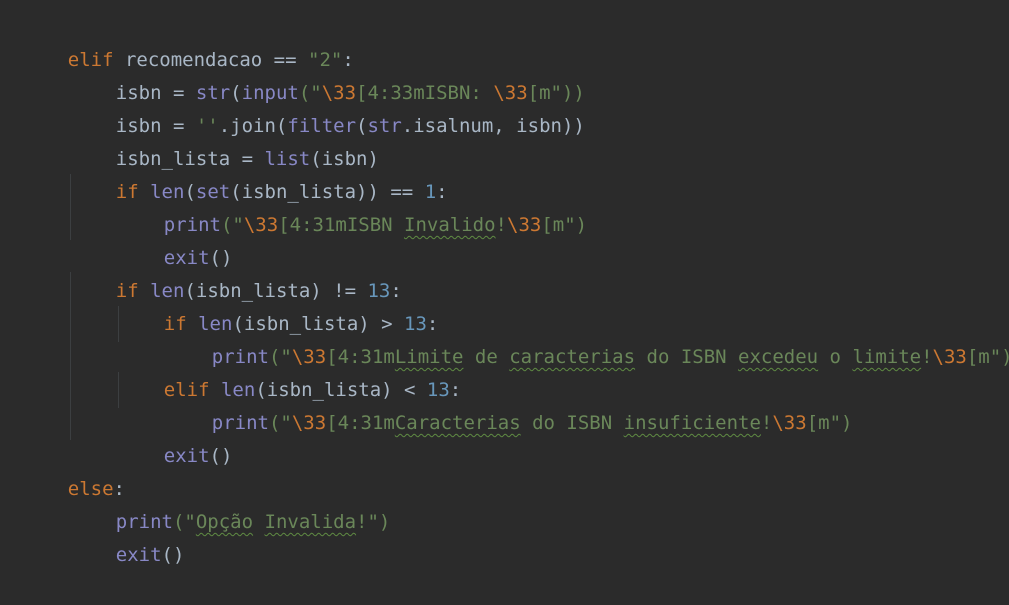  Describe the element at coordinates (304, 206) in the screenshot. I see `code-line-6: print("\33[4:31mISBN Invalido!\33[m")` at that location.